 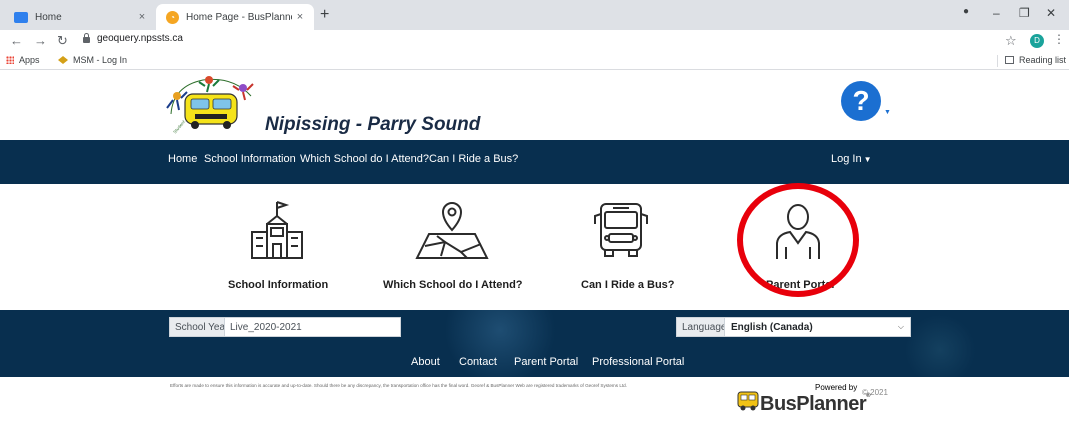 I want to click on bookmark-label: Apps, so click(x=29, y=60).